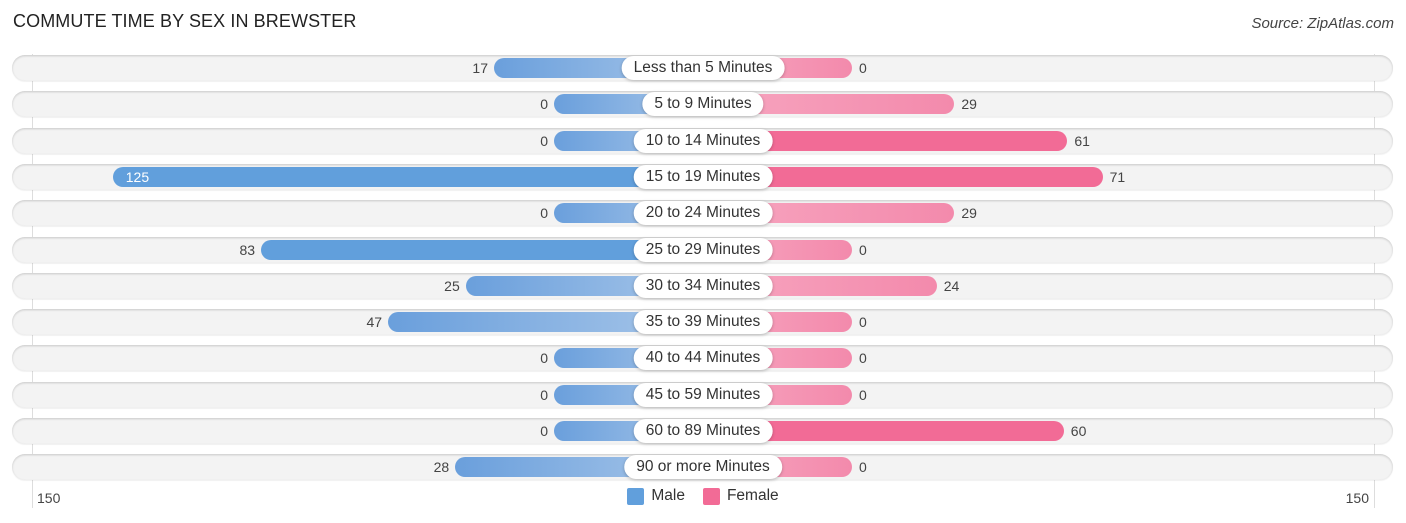 This screenshot has height=523, width=1406. Describe the element at coordinates (668, 495) in the screenshot. I see `legend-label-male: Male` at that location.